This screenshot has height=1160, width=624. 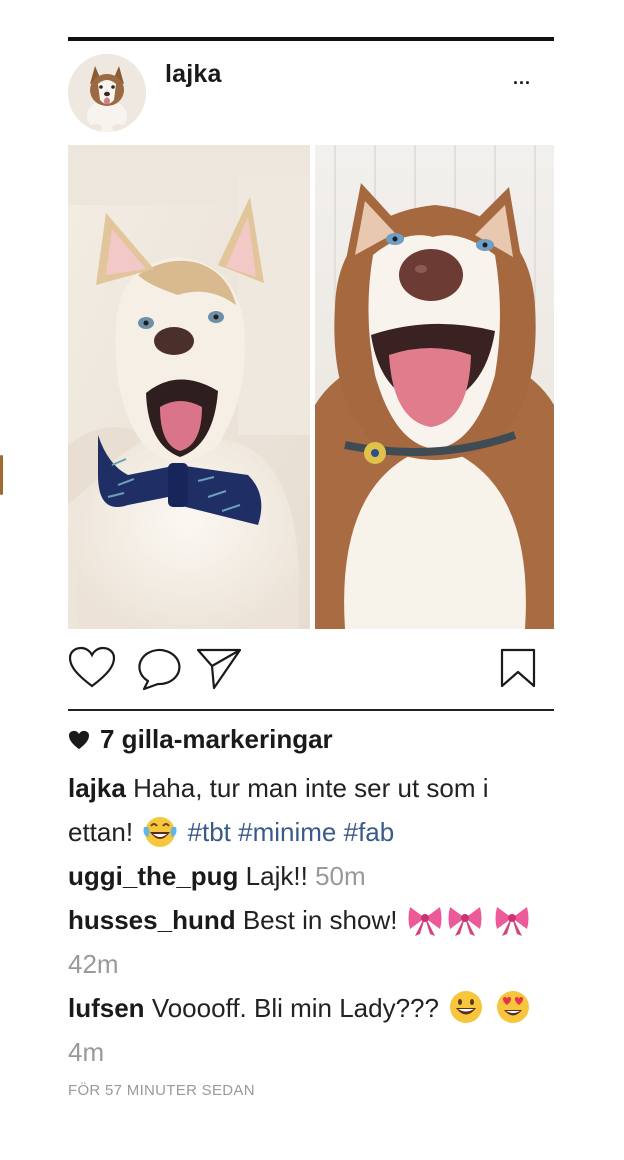 What do you see at coordinates (311, 710) in the screenshot?
I see `actions-divider` at bounding box center [311, 710].